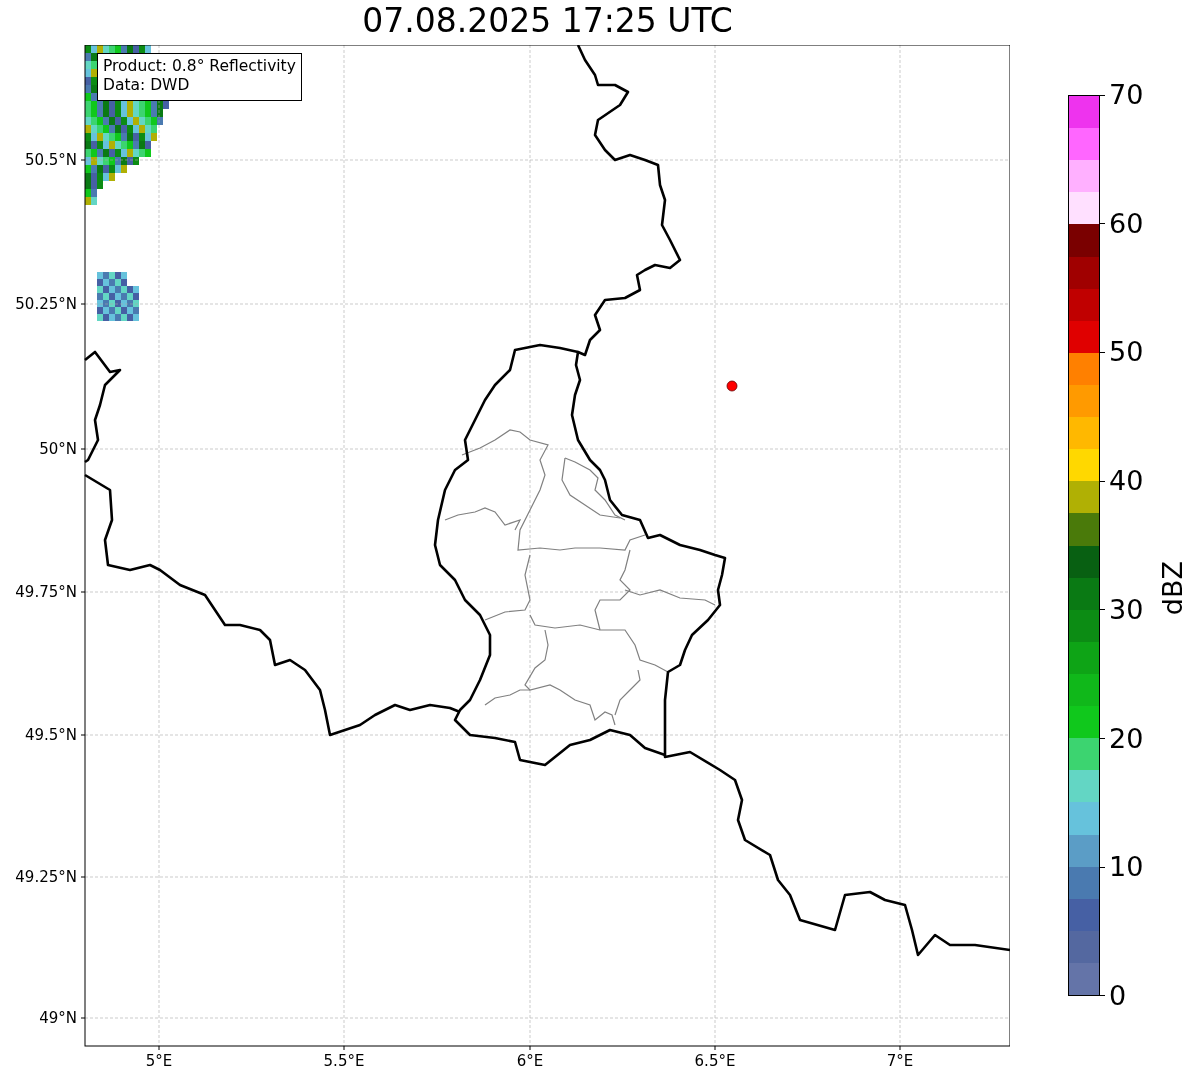 The image size is (1202, 1081). I want to click on tick-label: 60, so click(1126, 223).